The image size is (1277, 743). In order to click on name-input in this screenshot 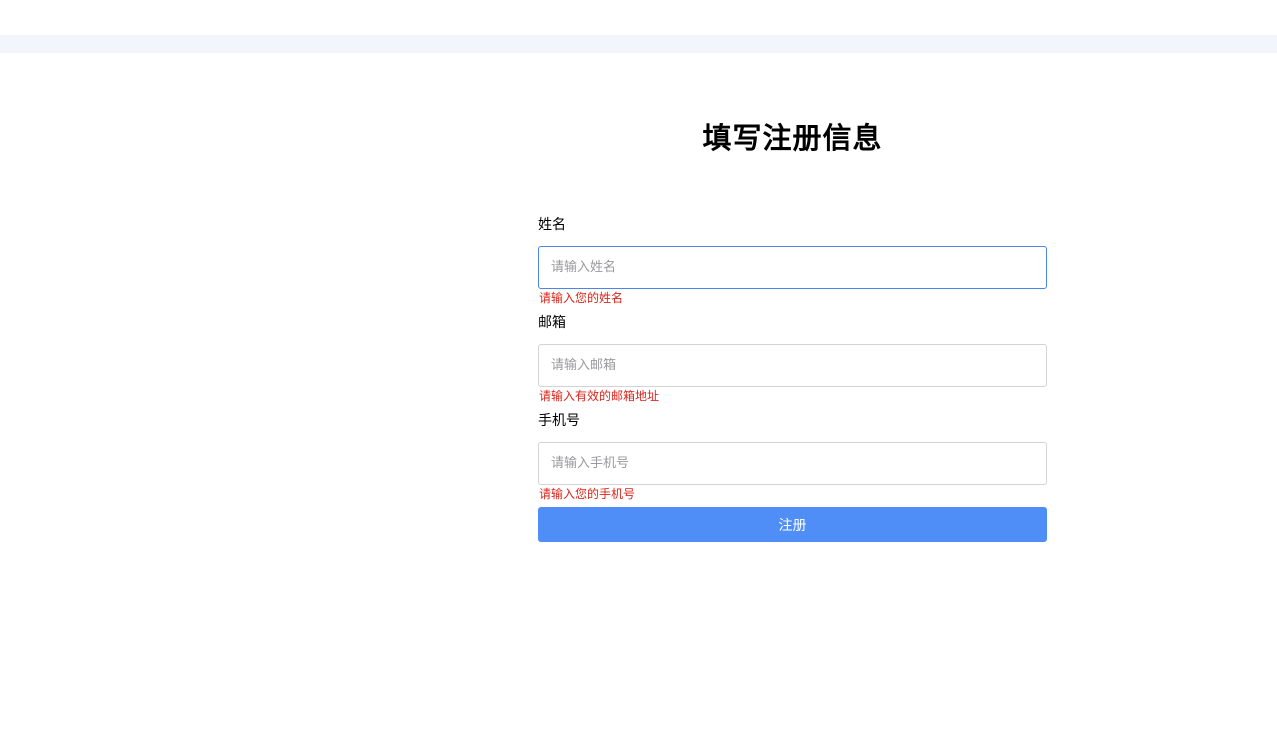, I will do `click(792, 267)`.